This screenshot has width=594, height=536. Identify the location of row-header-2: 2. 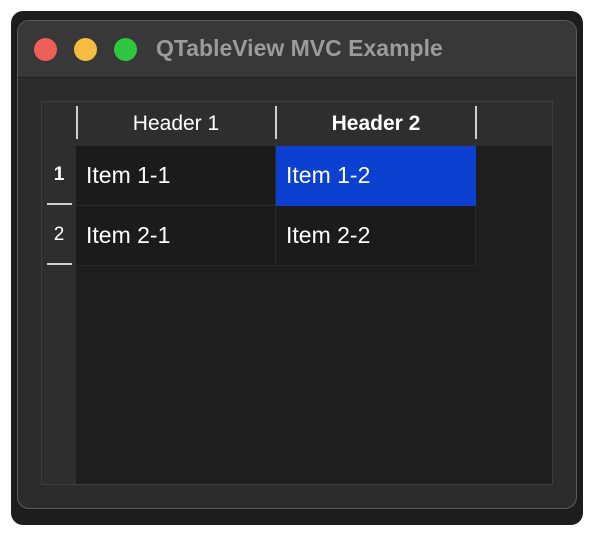
(59, 236).